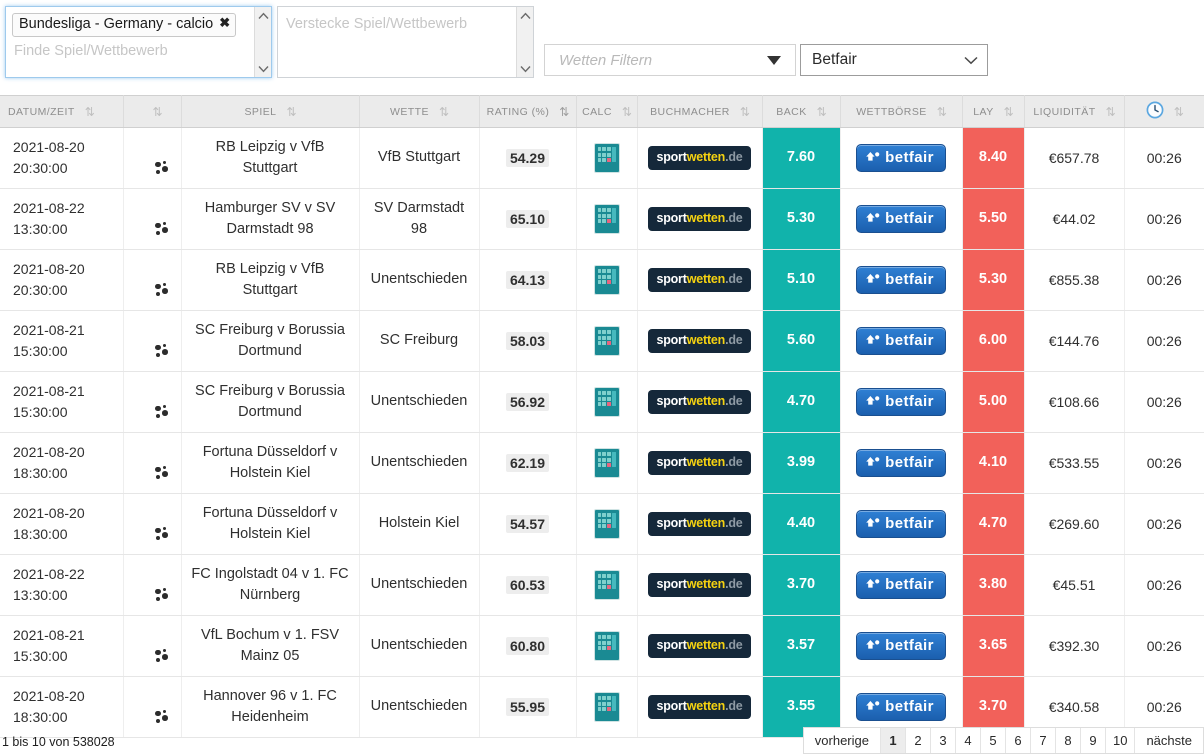 This screenshot has width=1204, height=755. What do you see at coordinates (801, 463) in the screenshot?
I see `cell-back-odds: 3.99` at bounding box center [801, 463].